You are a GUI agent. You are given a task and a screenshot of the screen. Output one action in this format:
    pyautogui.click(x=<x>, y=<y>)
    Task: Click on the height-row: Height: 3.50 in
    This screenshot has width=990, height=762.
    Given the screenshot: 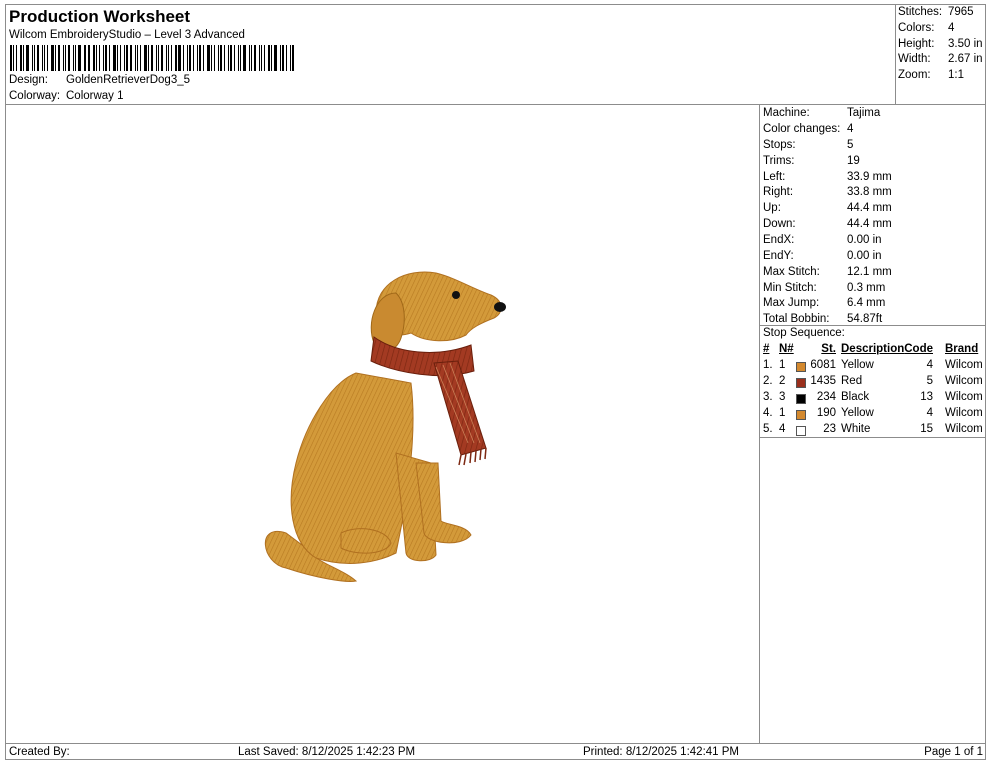 What is the action you would take?
    pyautogui.click(x=940, y=44)
    